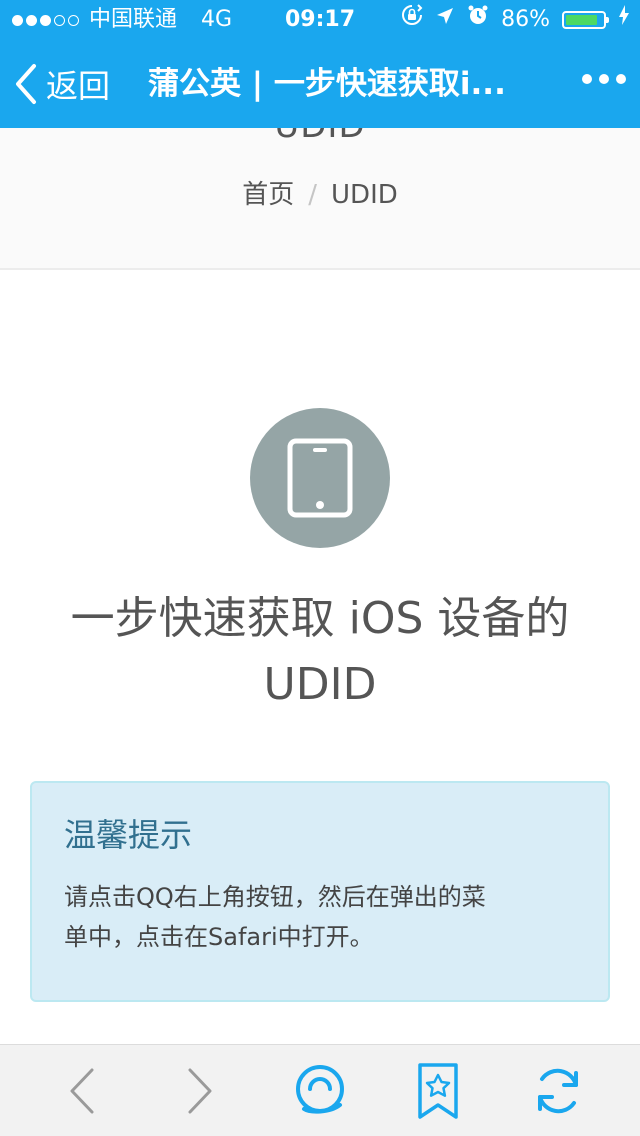  Describe the element at coordinates (320, 192) in the screenshot. I see `breadcrumb: 首页 / UDID` at that location.